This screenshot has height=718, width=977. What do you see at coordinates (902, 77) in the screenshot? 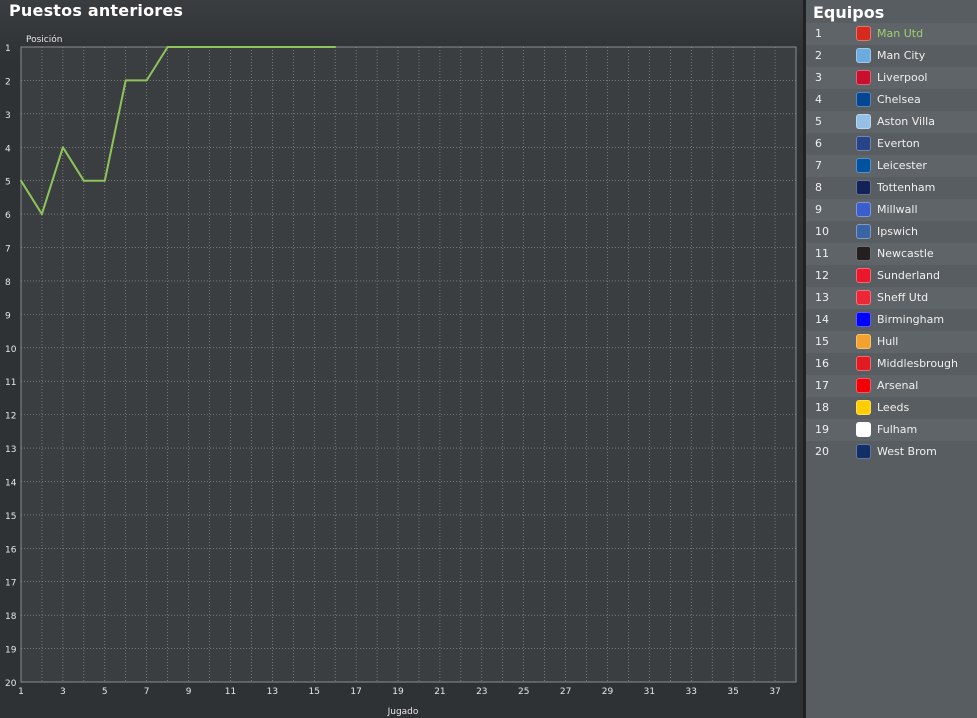
I see `team-name: Liverpool` at bounding box center [902, 77].